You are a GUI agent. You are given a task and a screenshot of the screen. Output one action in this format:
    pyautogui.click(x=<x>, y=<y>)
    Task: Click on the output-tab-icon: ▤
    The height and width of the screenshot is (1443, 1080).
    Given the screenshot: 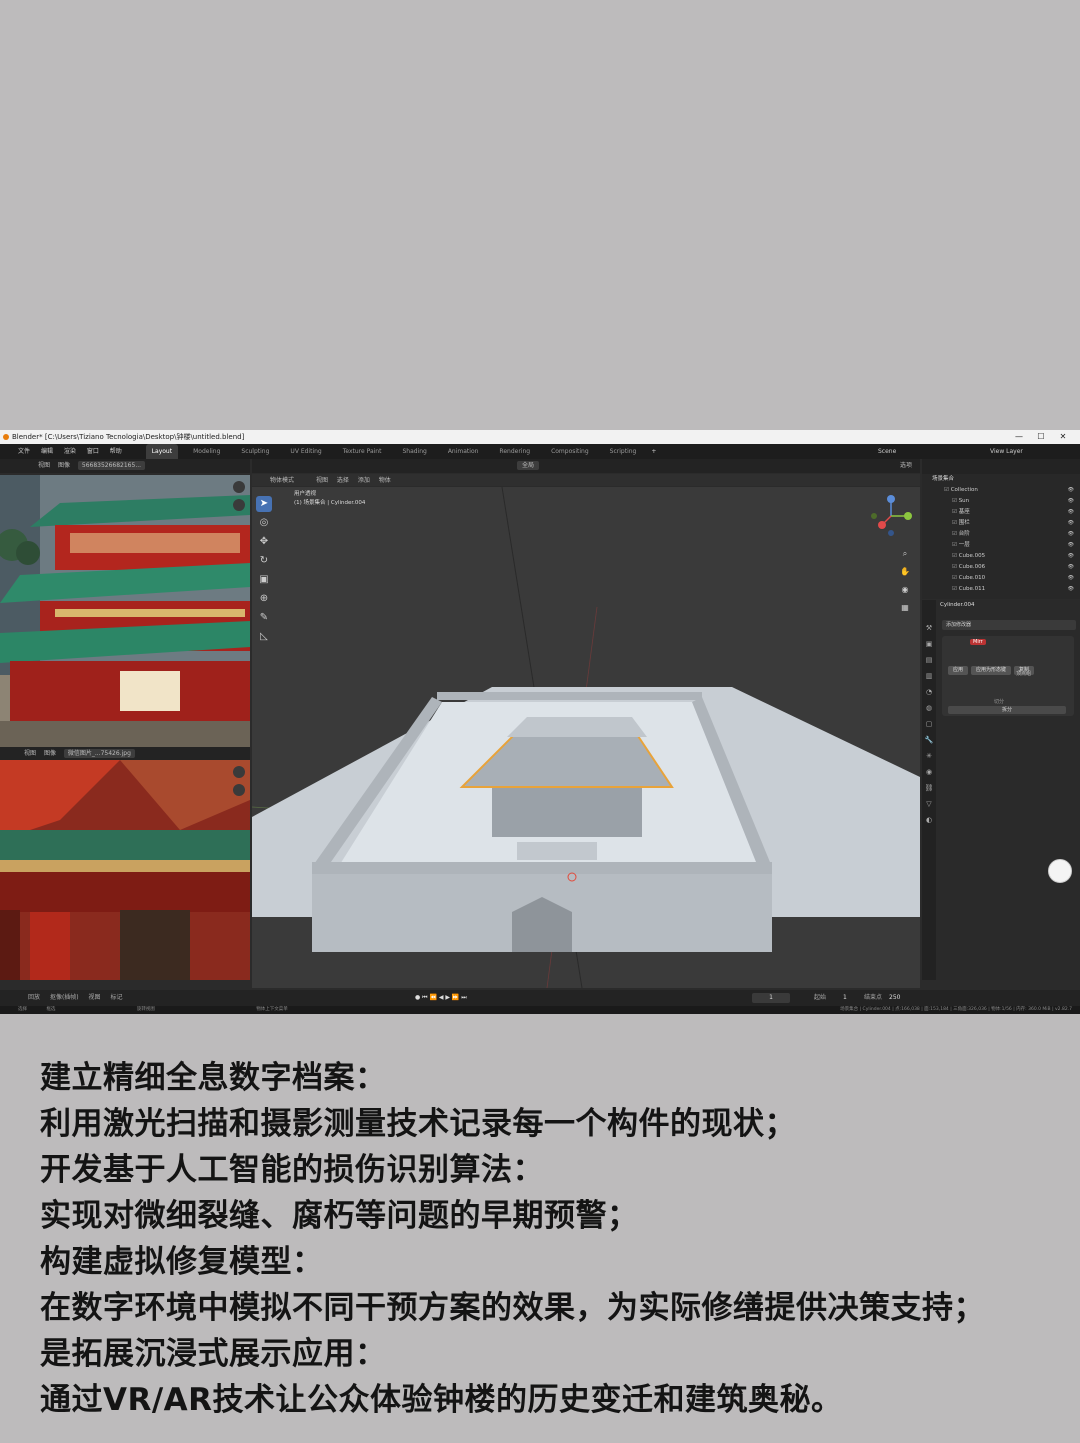 What is the action you would take?
    pyautogui.click(x=929, y=660)
    